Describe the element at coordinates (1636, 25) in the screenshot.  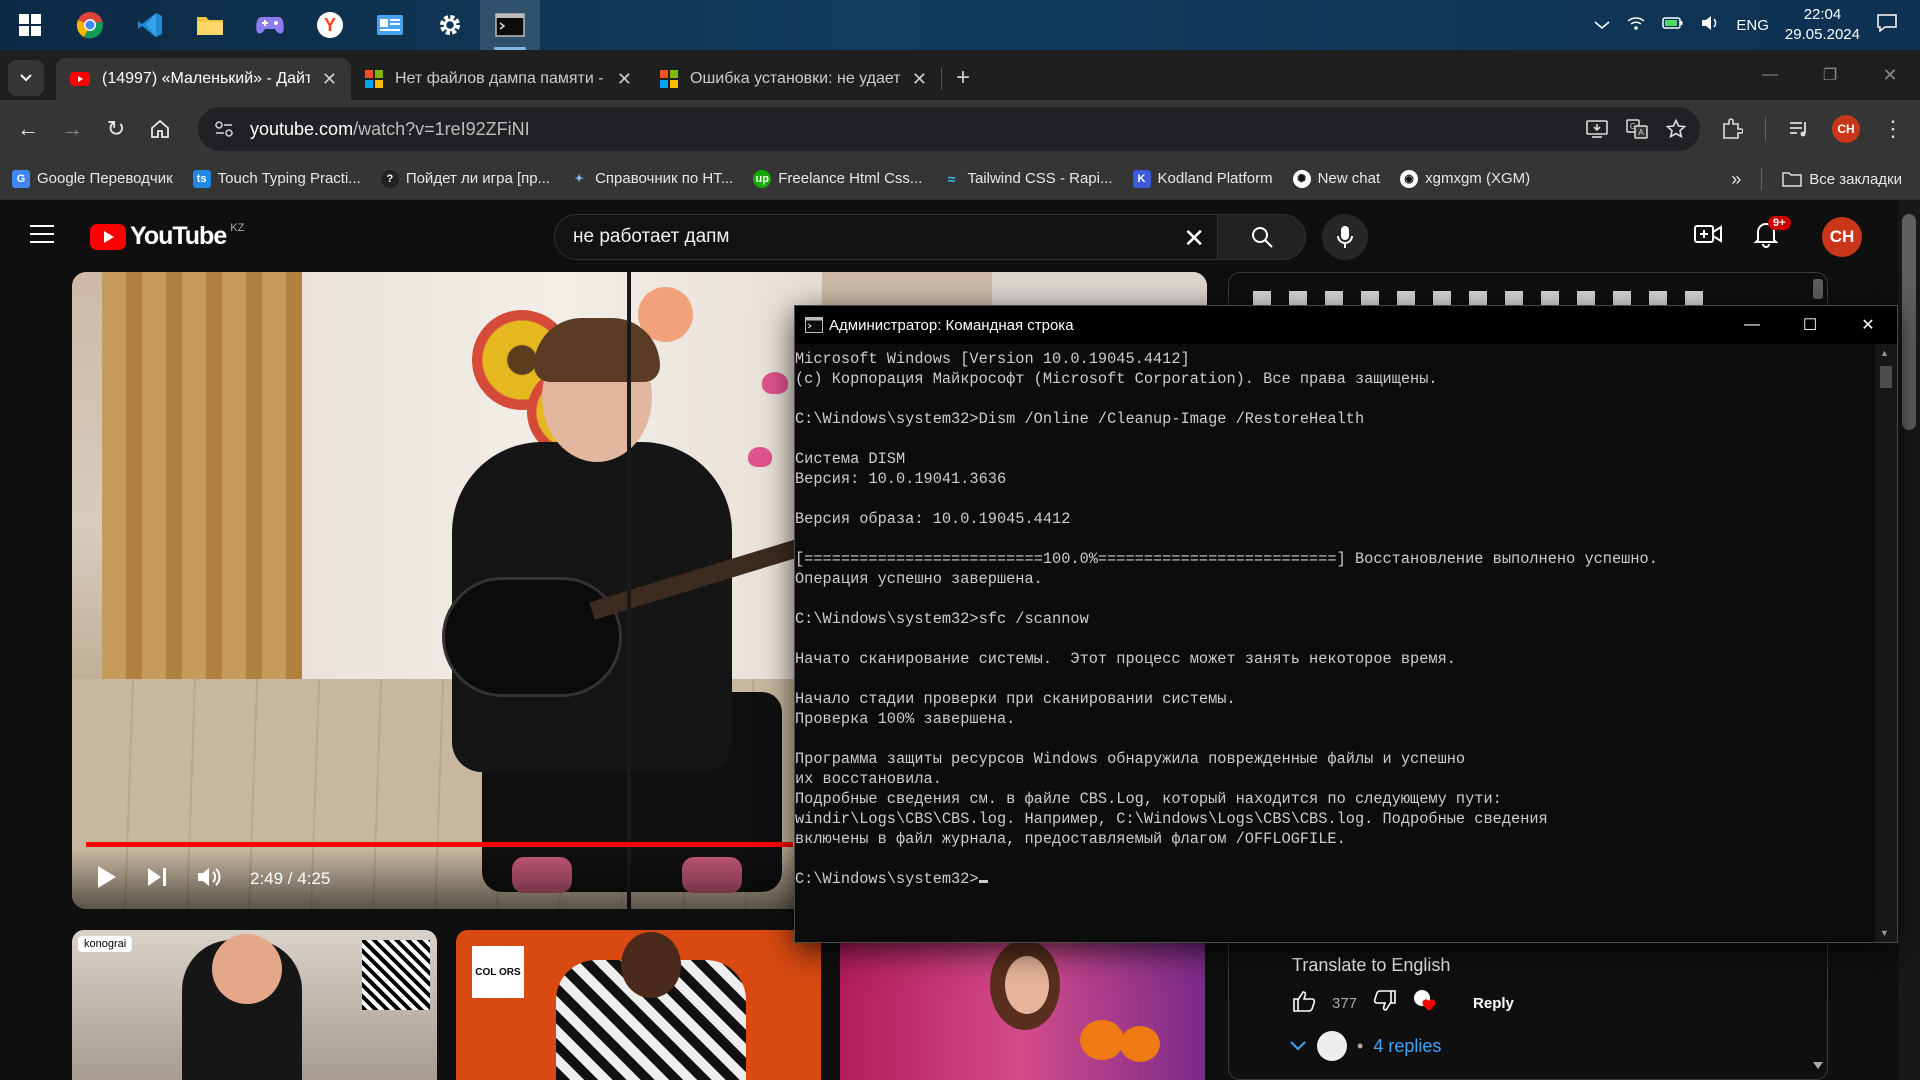
I see `wifi-icon` at that location.